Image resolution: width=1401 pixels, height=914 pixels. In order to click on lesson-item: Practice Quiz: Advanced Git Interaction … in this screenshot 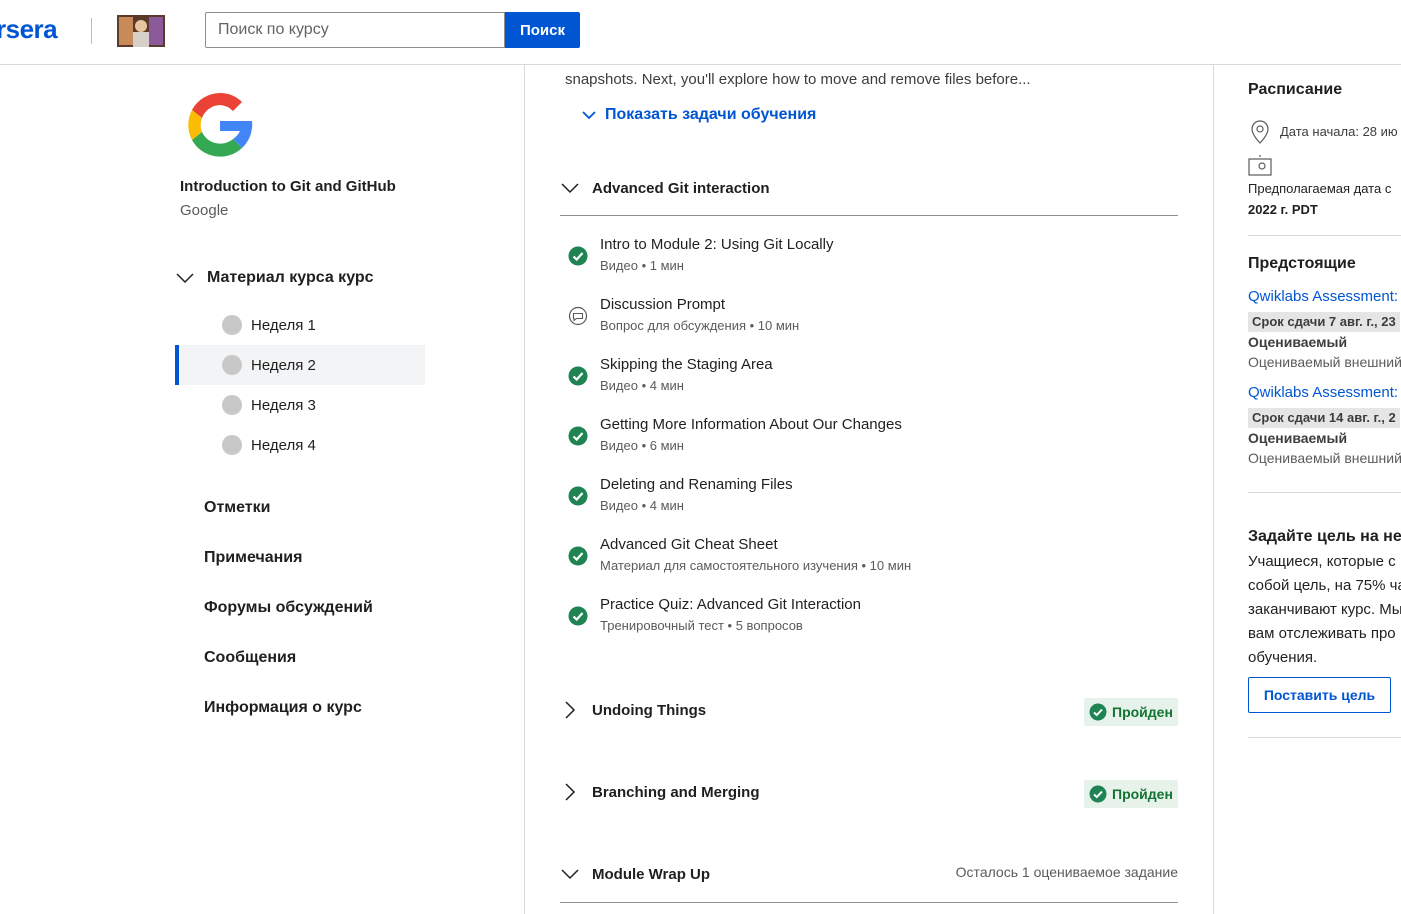, I will do `click(866, 621)`.